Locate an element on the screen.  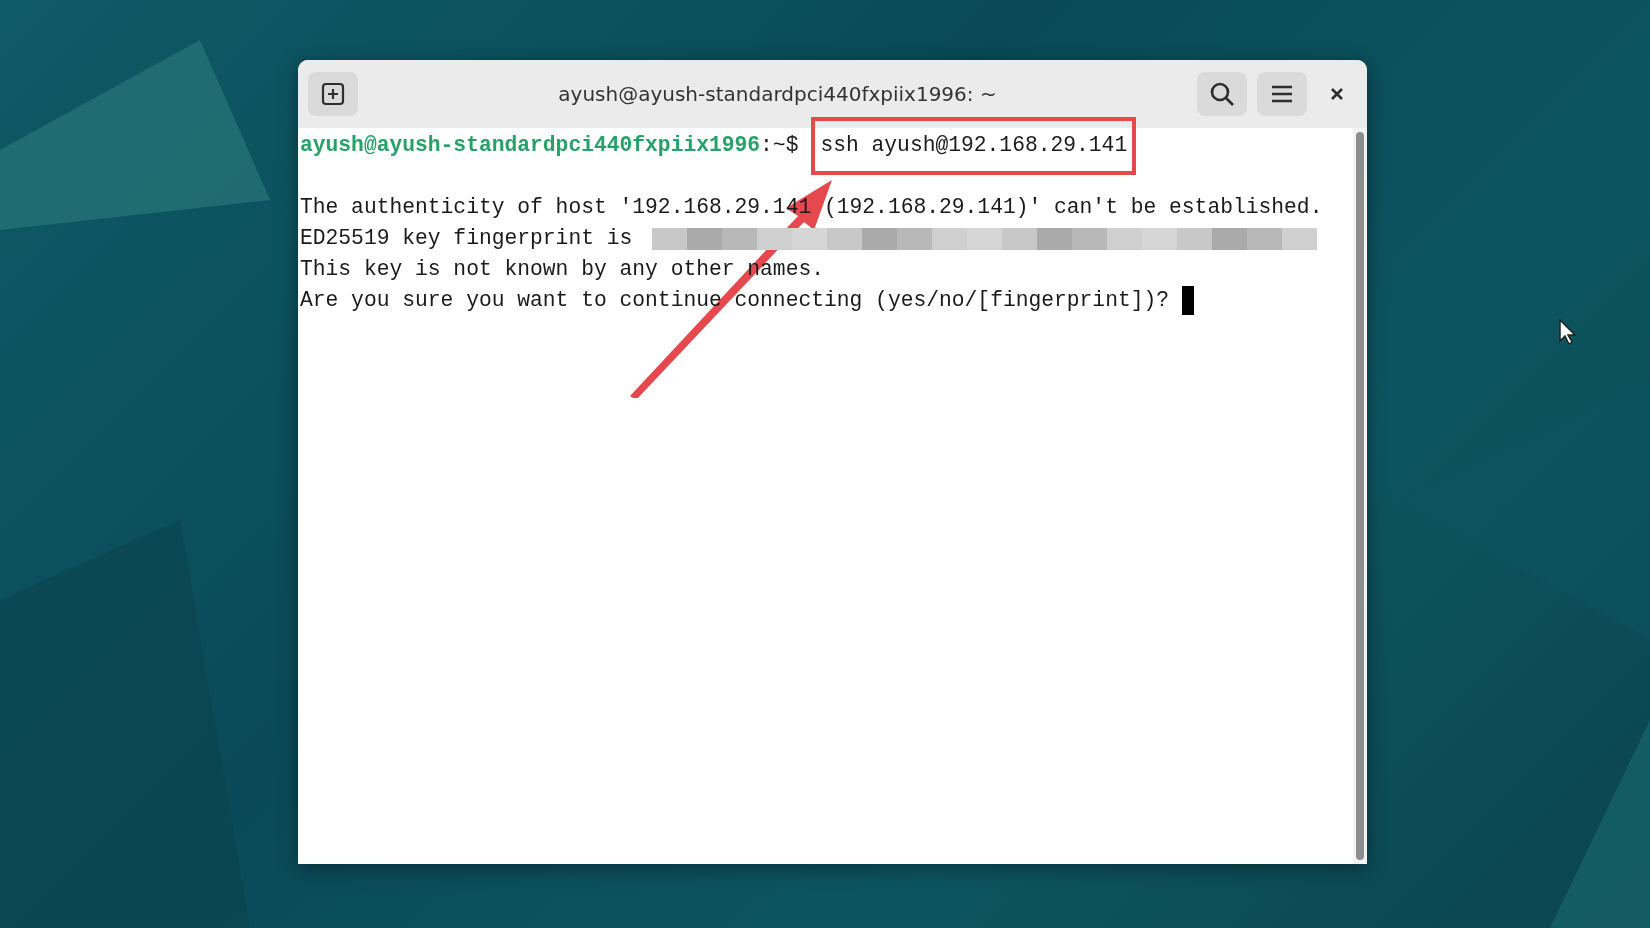
close-icon is located at coordinates (1337, 94).